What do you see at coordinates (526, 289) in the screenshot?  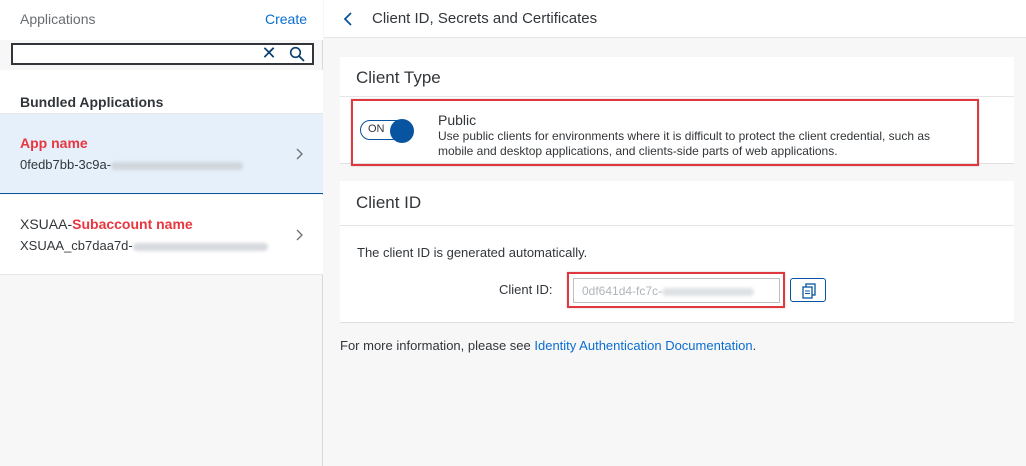 I see `client-id-label: Client ID:` at bounding box center [526, 289].